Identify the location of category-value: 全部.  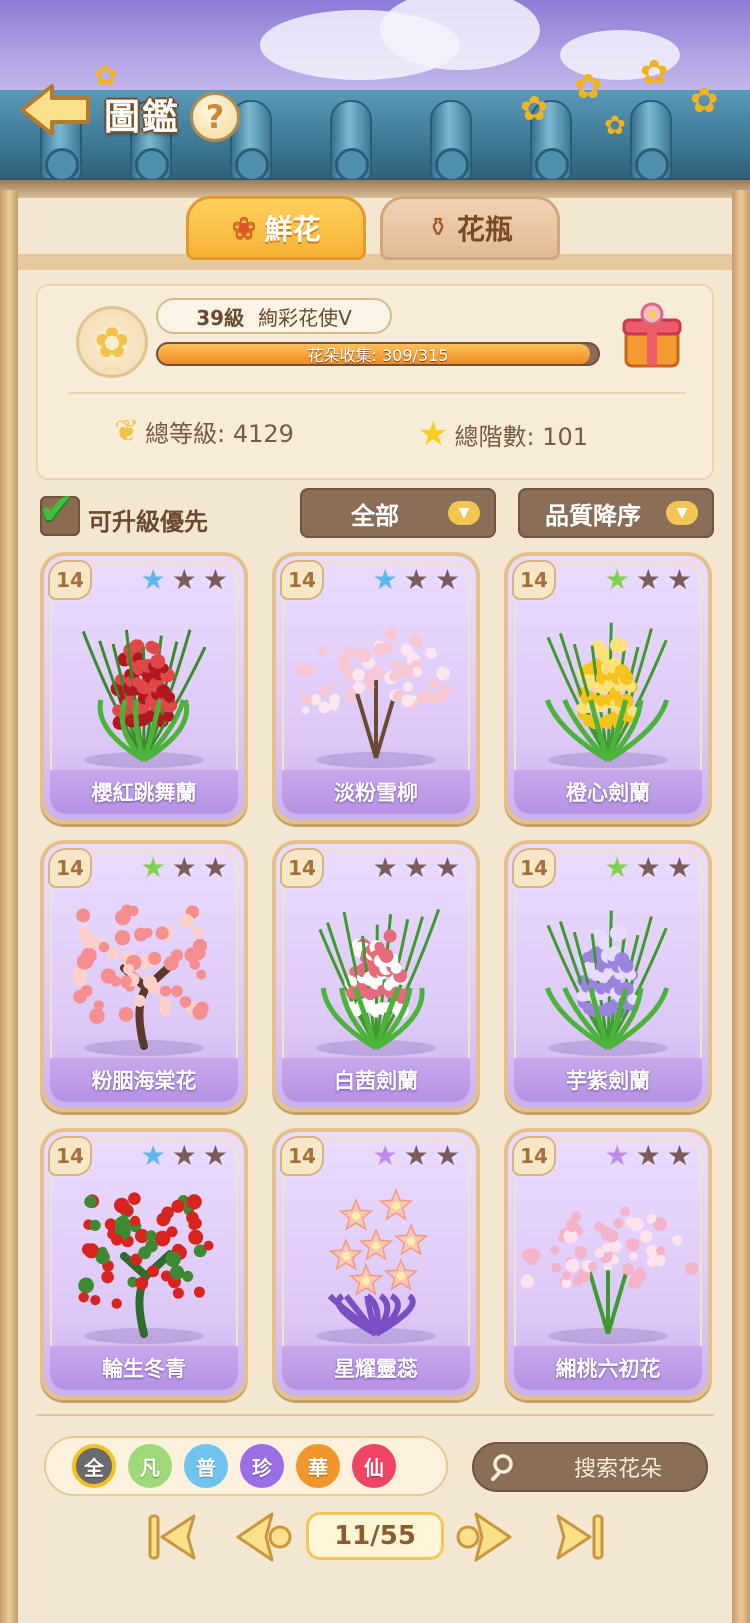
(375, 515).